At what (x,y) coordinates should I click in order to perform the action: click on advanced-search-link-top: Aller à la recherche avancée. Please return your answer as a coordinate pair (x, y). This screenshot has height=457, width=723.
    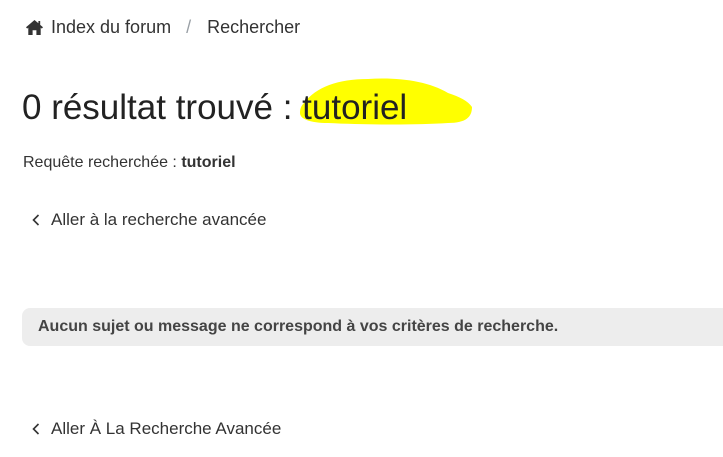
    Looking at the image, I should click on (149, 220).